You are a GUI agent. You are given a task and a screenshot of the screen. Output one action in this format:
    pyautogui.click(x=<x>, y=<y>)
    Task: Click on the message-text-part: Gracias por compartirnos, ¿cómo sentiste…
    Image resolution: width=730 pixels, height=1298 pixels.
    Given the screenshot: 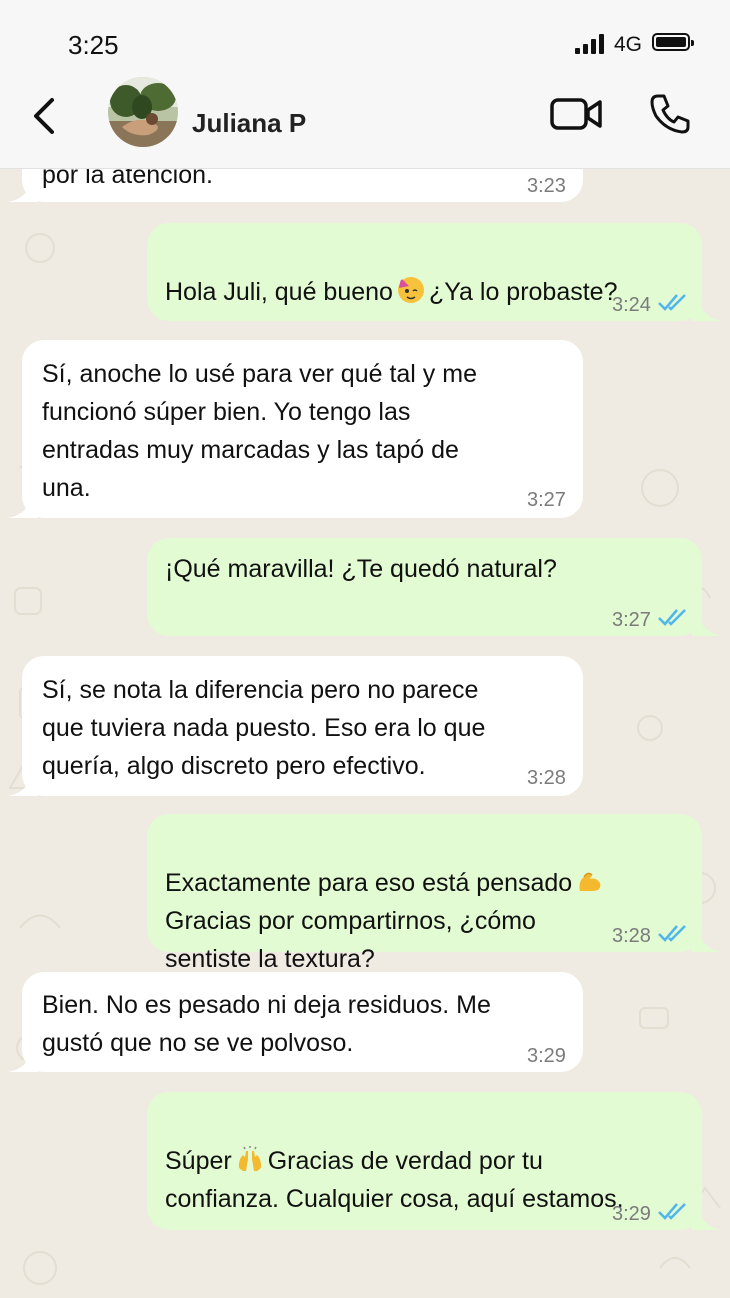 What is the action you would take?
    pyautogui.click(x=350, y=940)
    